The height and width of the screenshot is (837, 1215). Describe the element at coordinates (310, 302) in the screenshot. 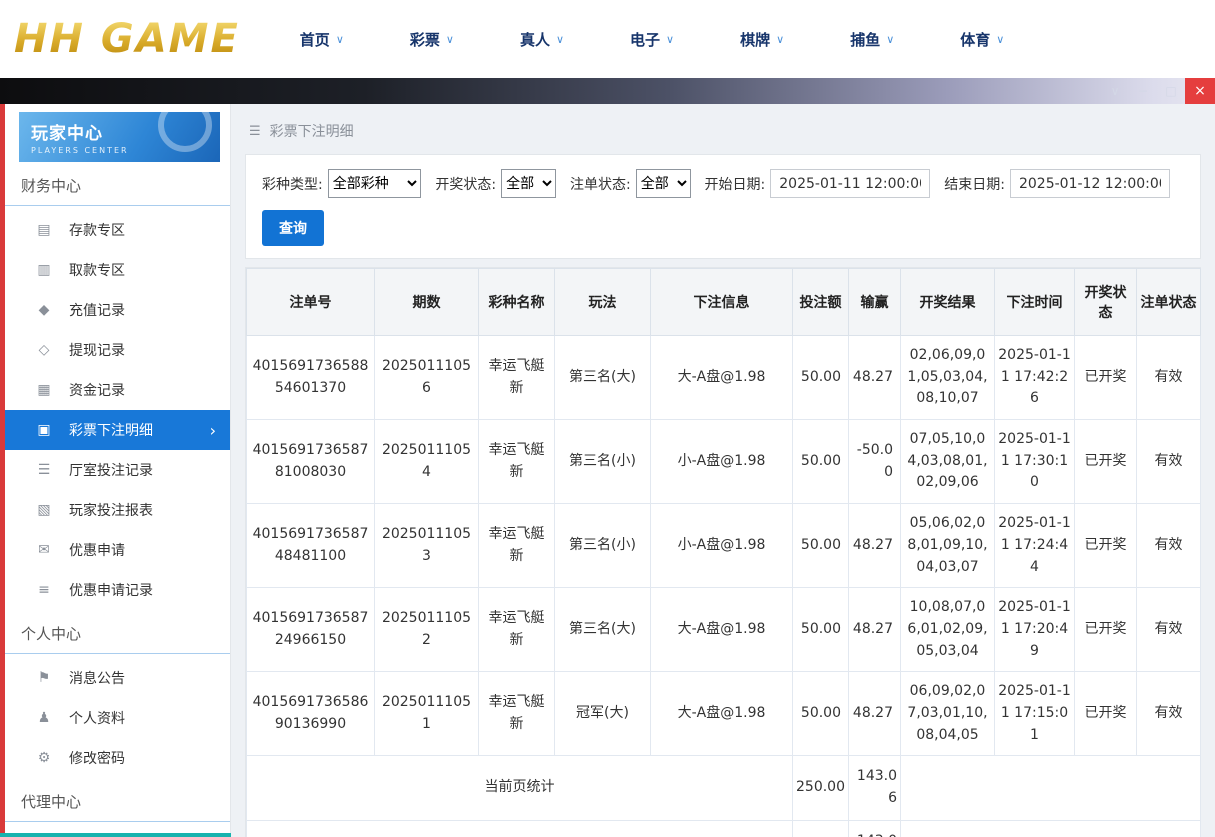

I see `col-header-bet-no: 注单号` at that location.